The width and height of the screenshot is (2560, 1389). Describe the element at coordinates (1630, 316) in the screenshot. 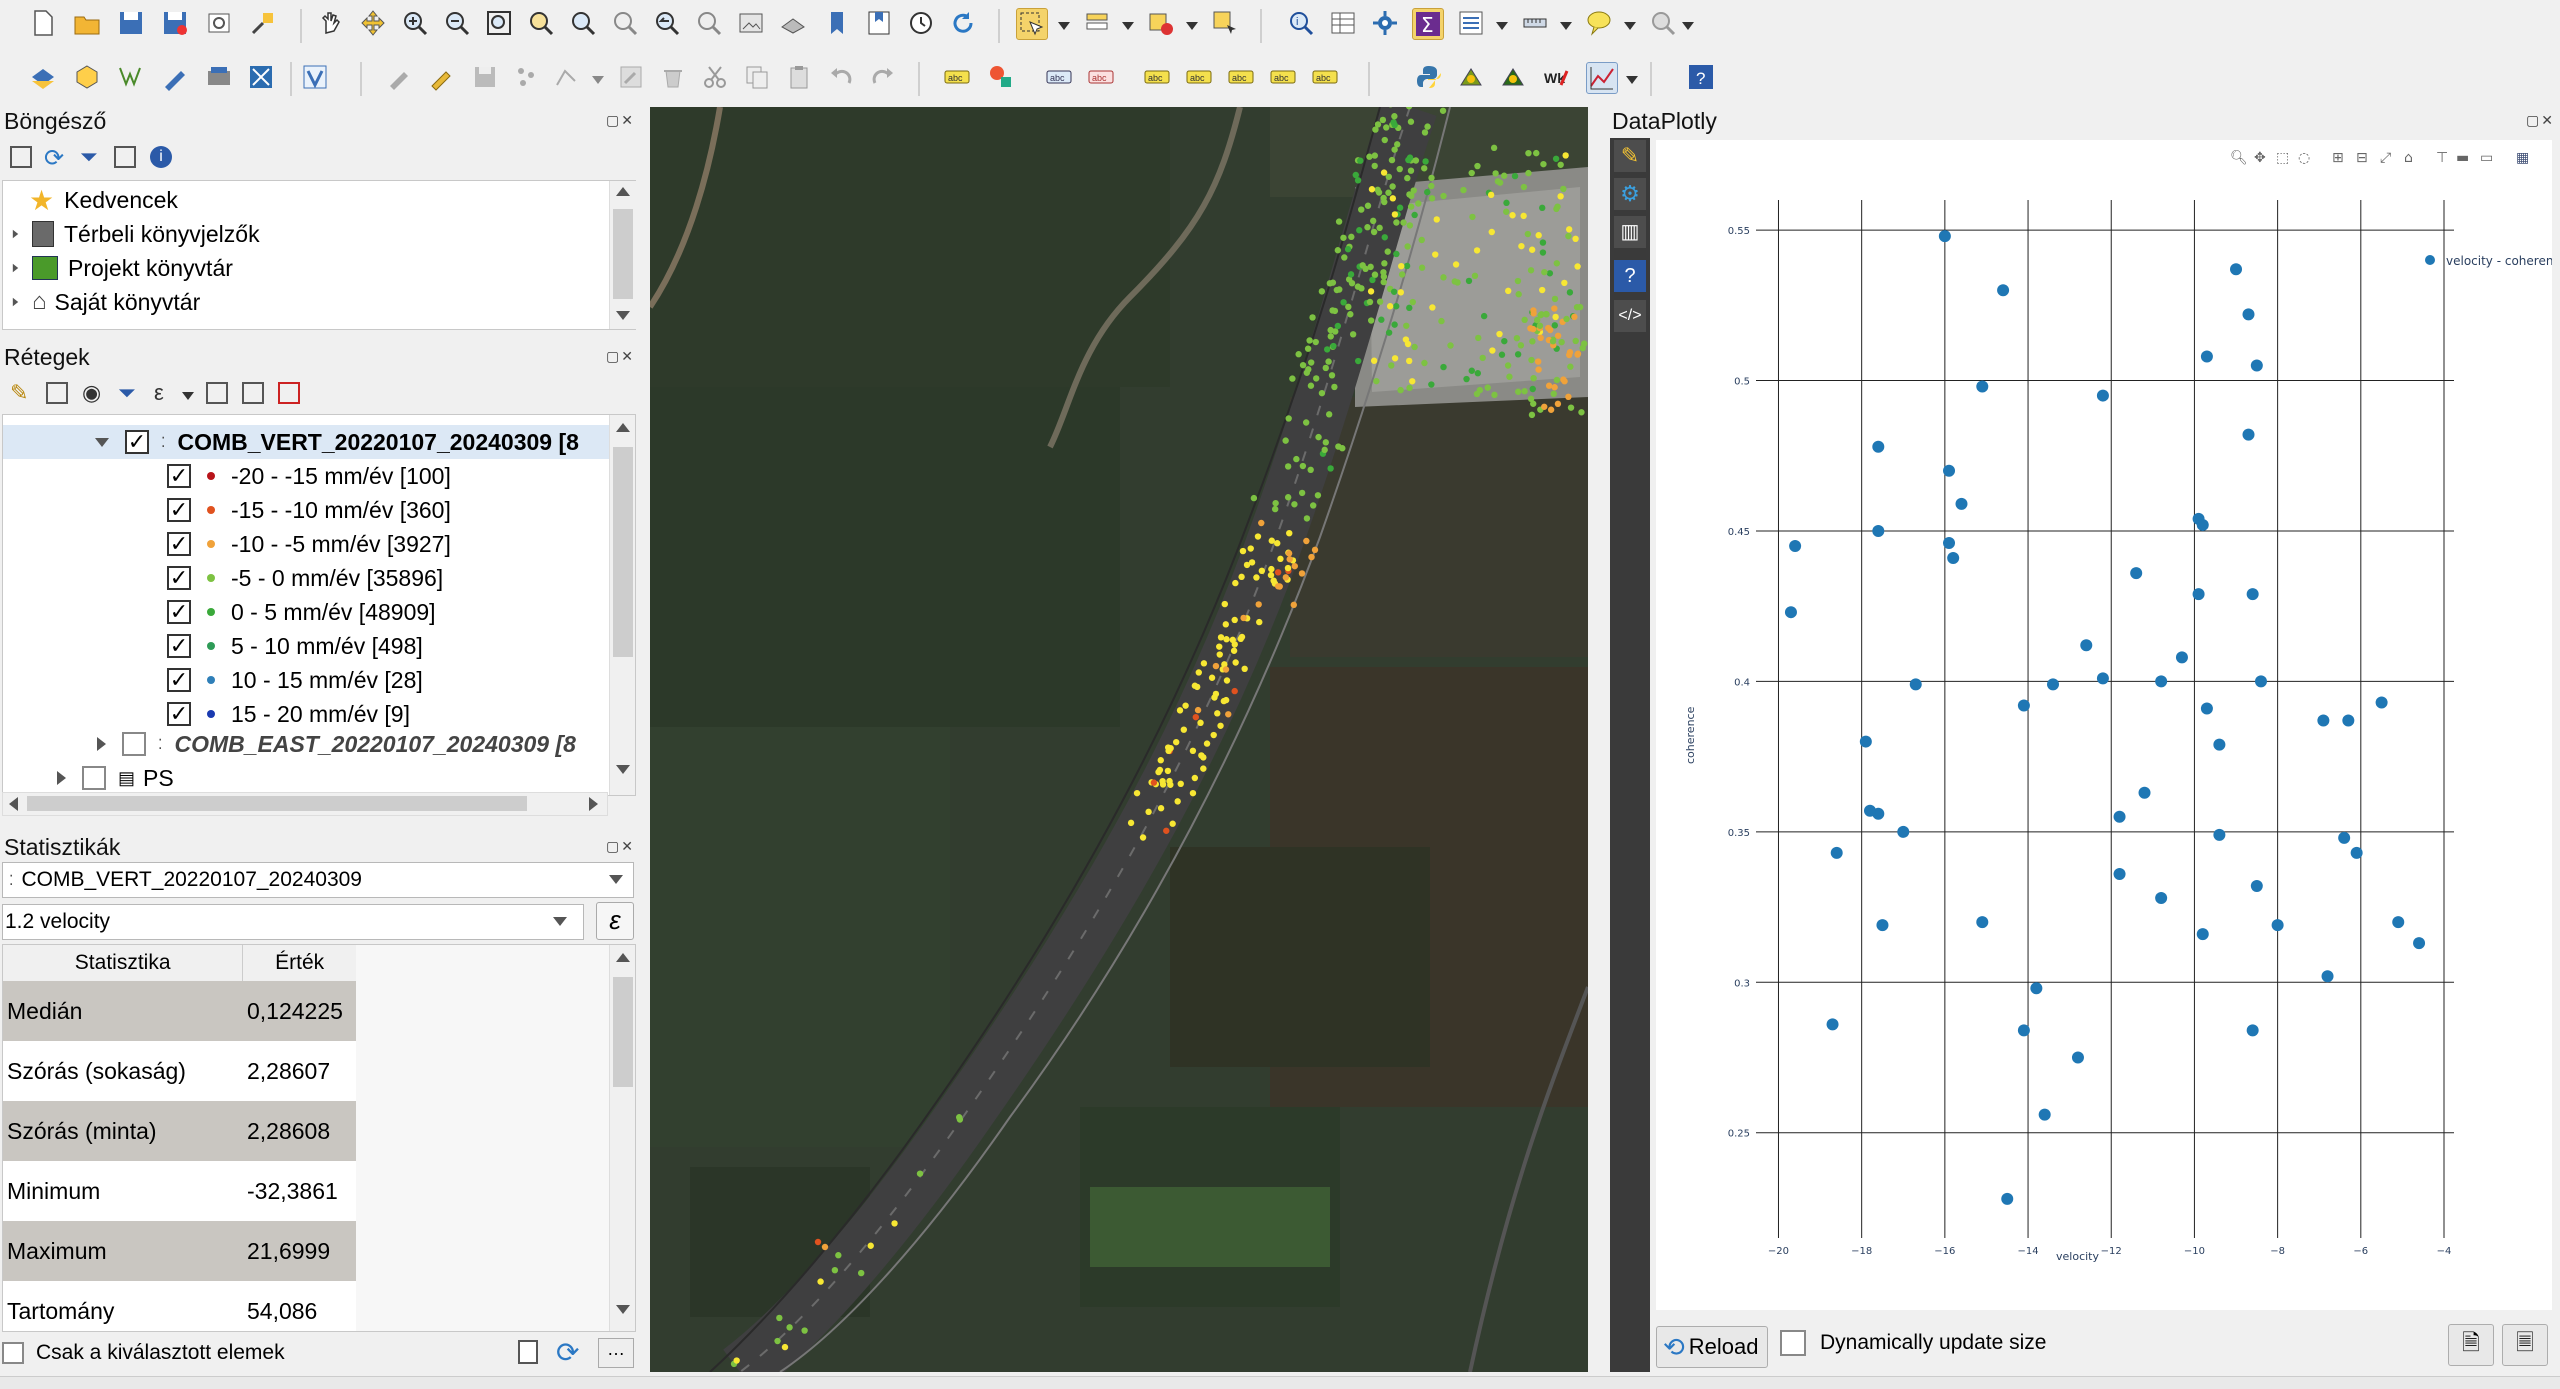

I see `plot-code-icon: </>` at that location.